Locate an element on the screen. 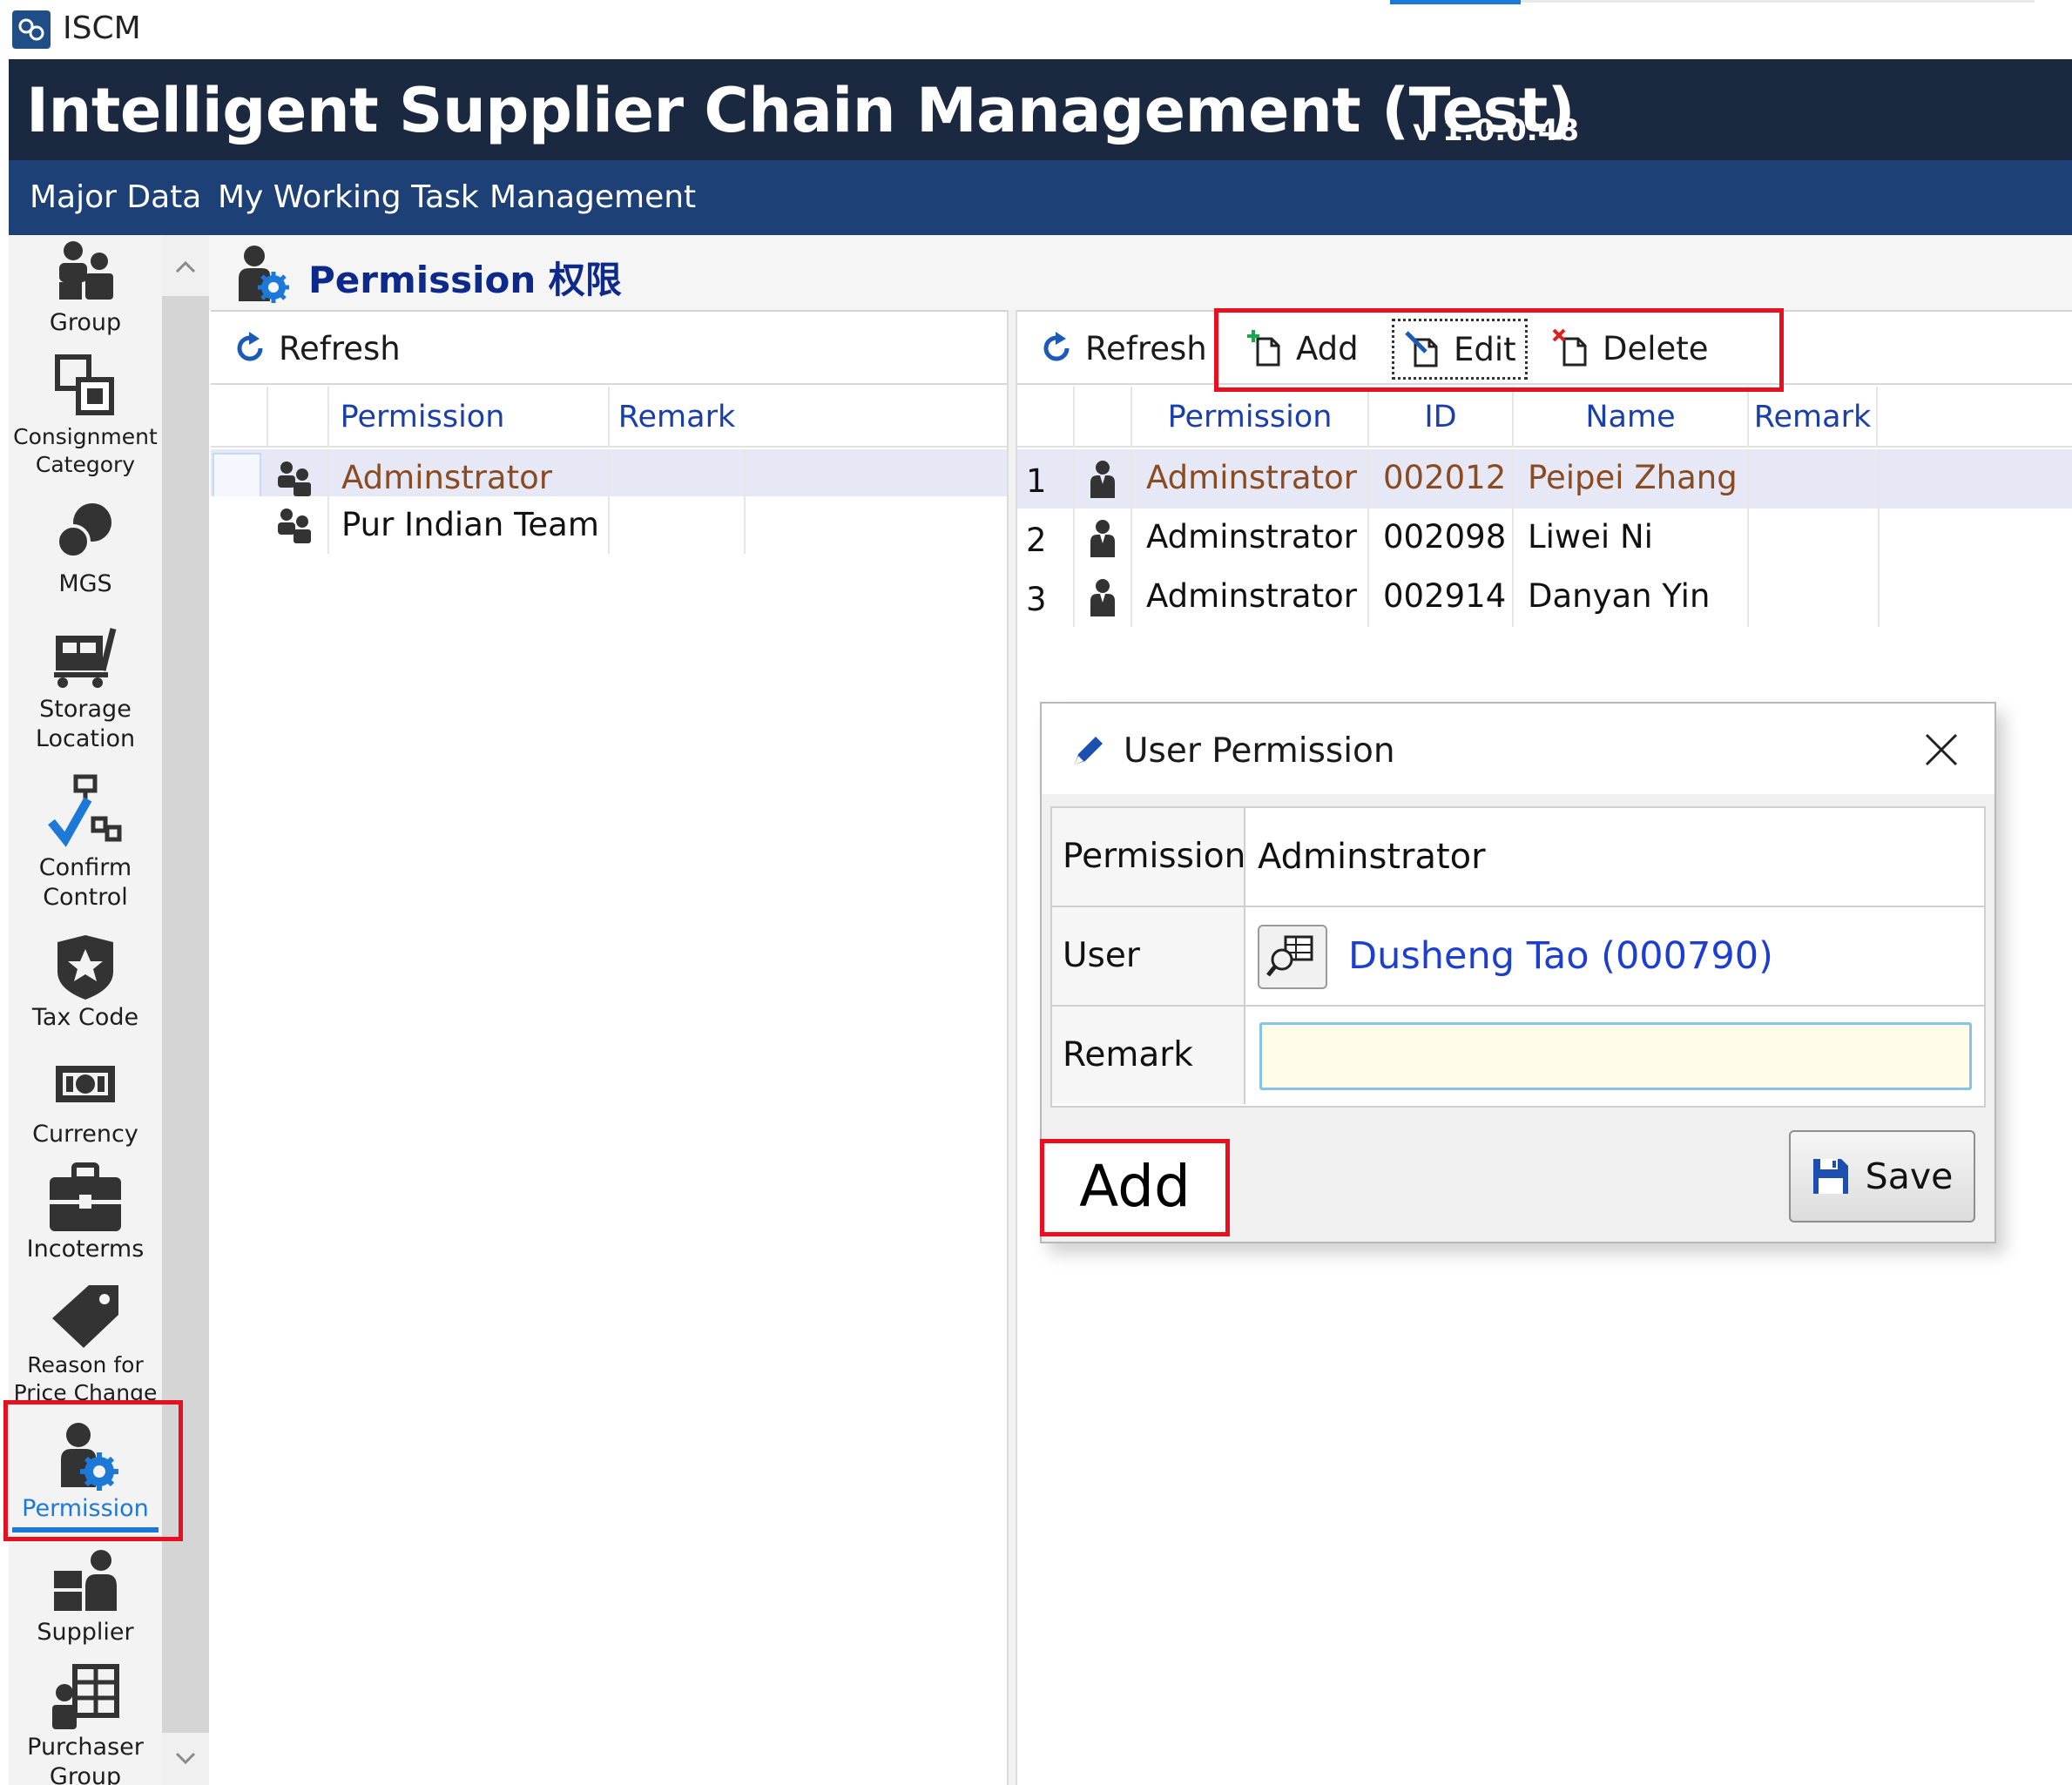  table-row: 2 Adminstrator 002098 Liwei Ni is located at coordinates (1544, 538).